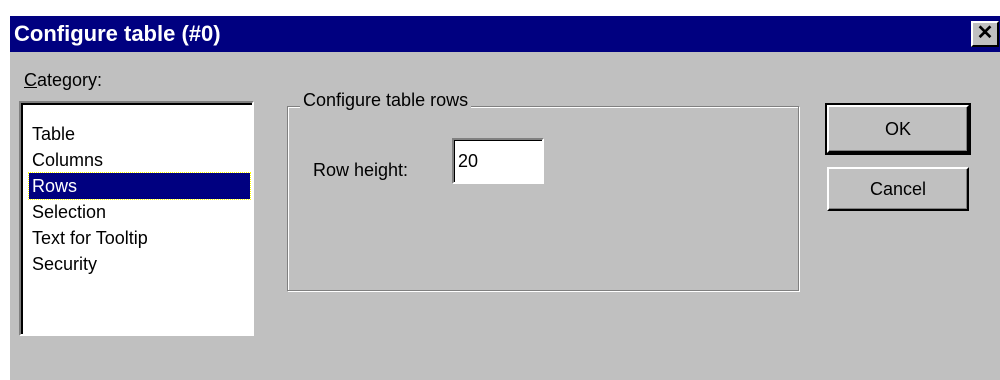 The width and height of the screenshot is (1000, 380). I want to click on close-button: ✕, so click(985, 34).